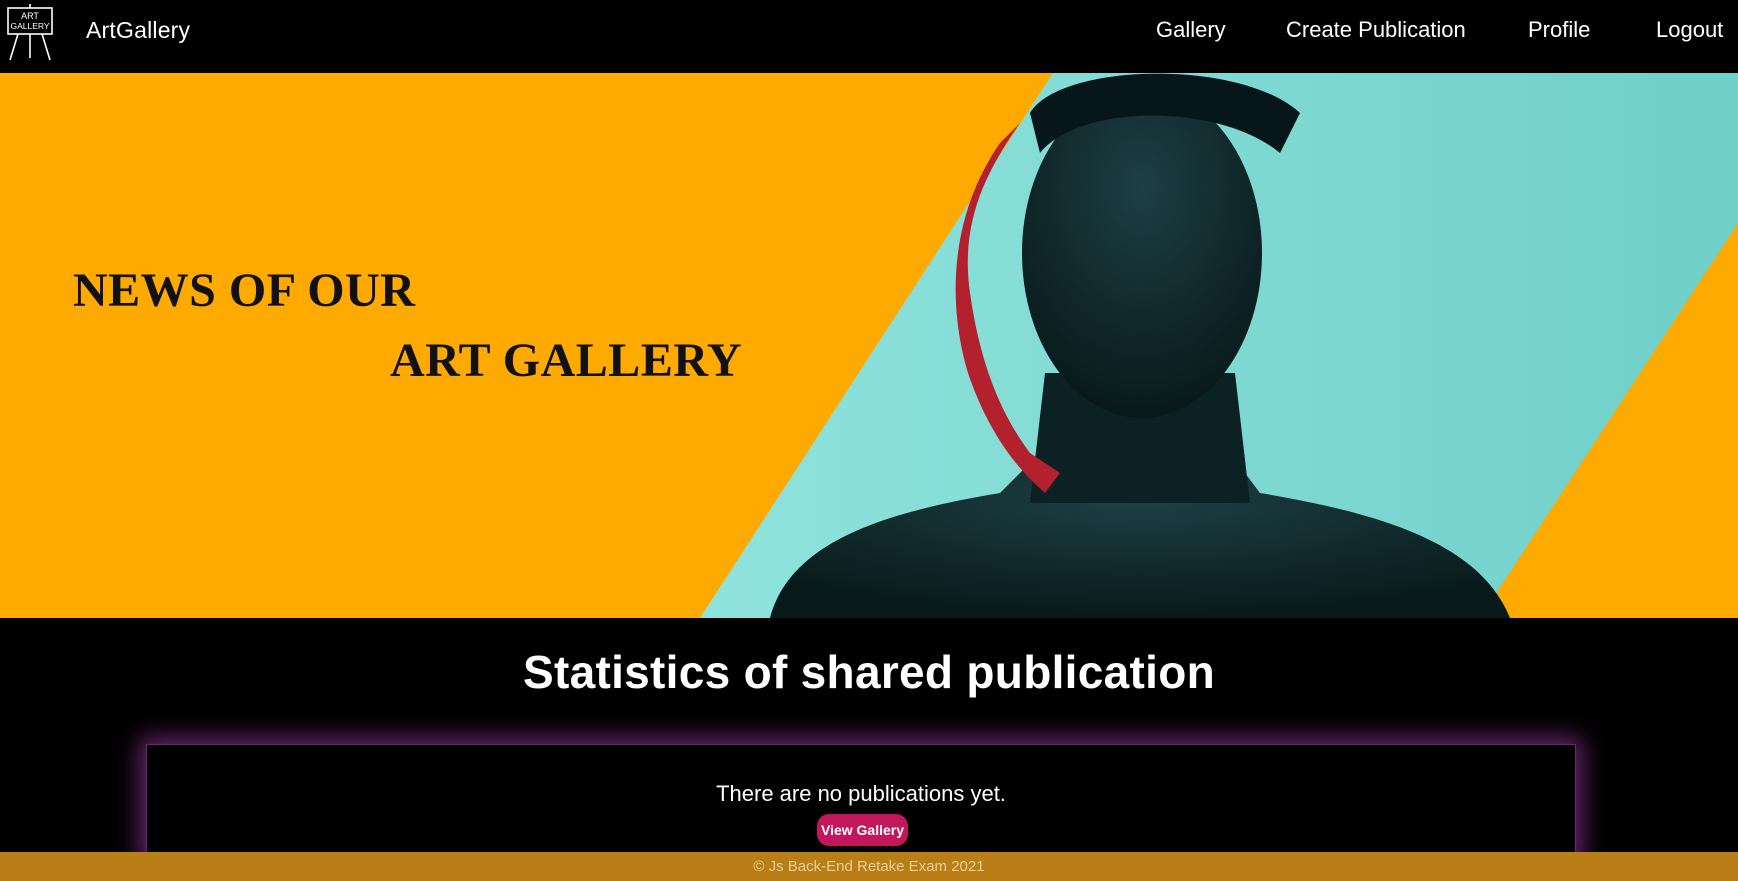 The height and width of the screenshot is (881, 1738). Describe the element at coordinates (1191, 31) in the screenshot. I see `nav-gallery-link: Gallery` at that location.